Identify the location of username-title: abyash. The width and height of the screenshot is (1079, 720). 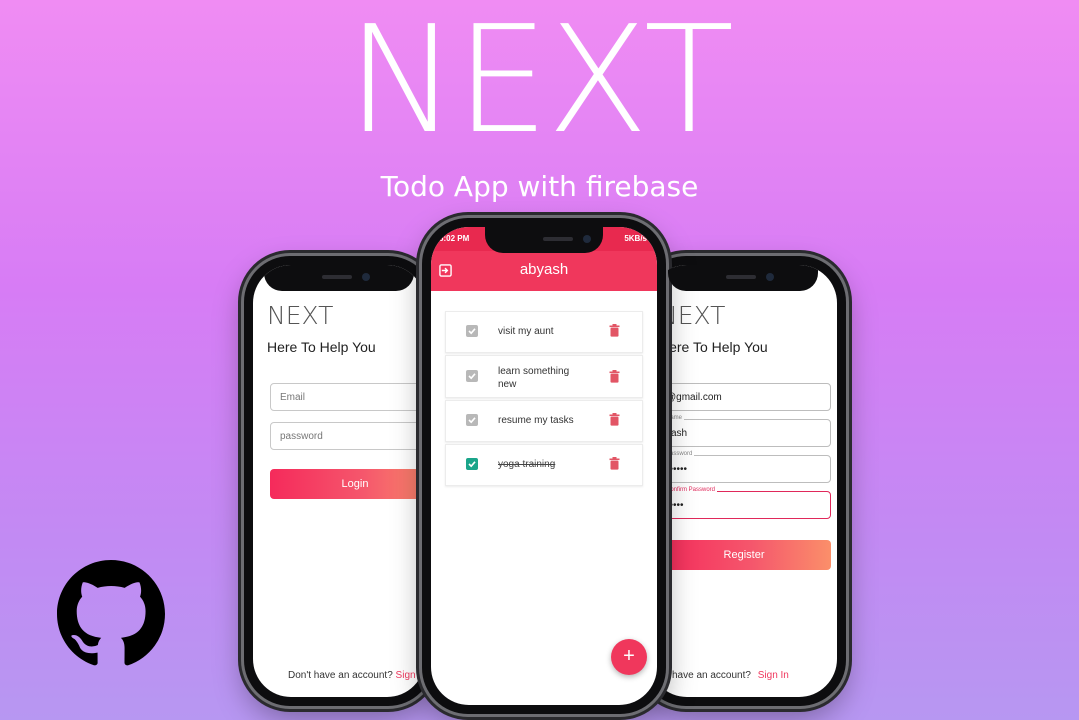
(544, 269).